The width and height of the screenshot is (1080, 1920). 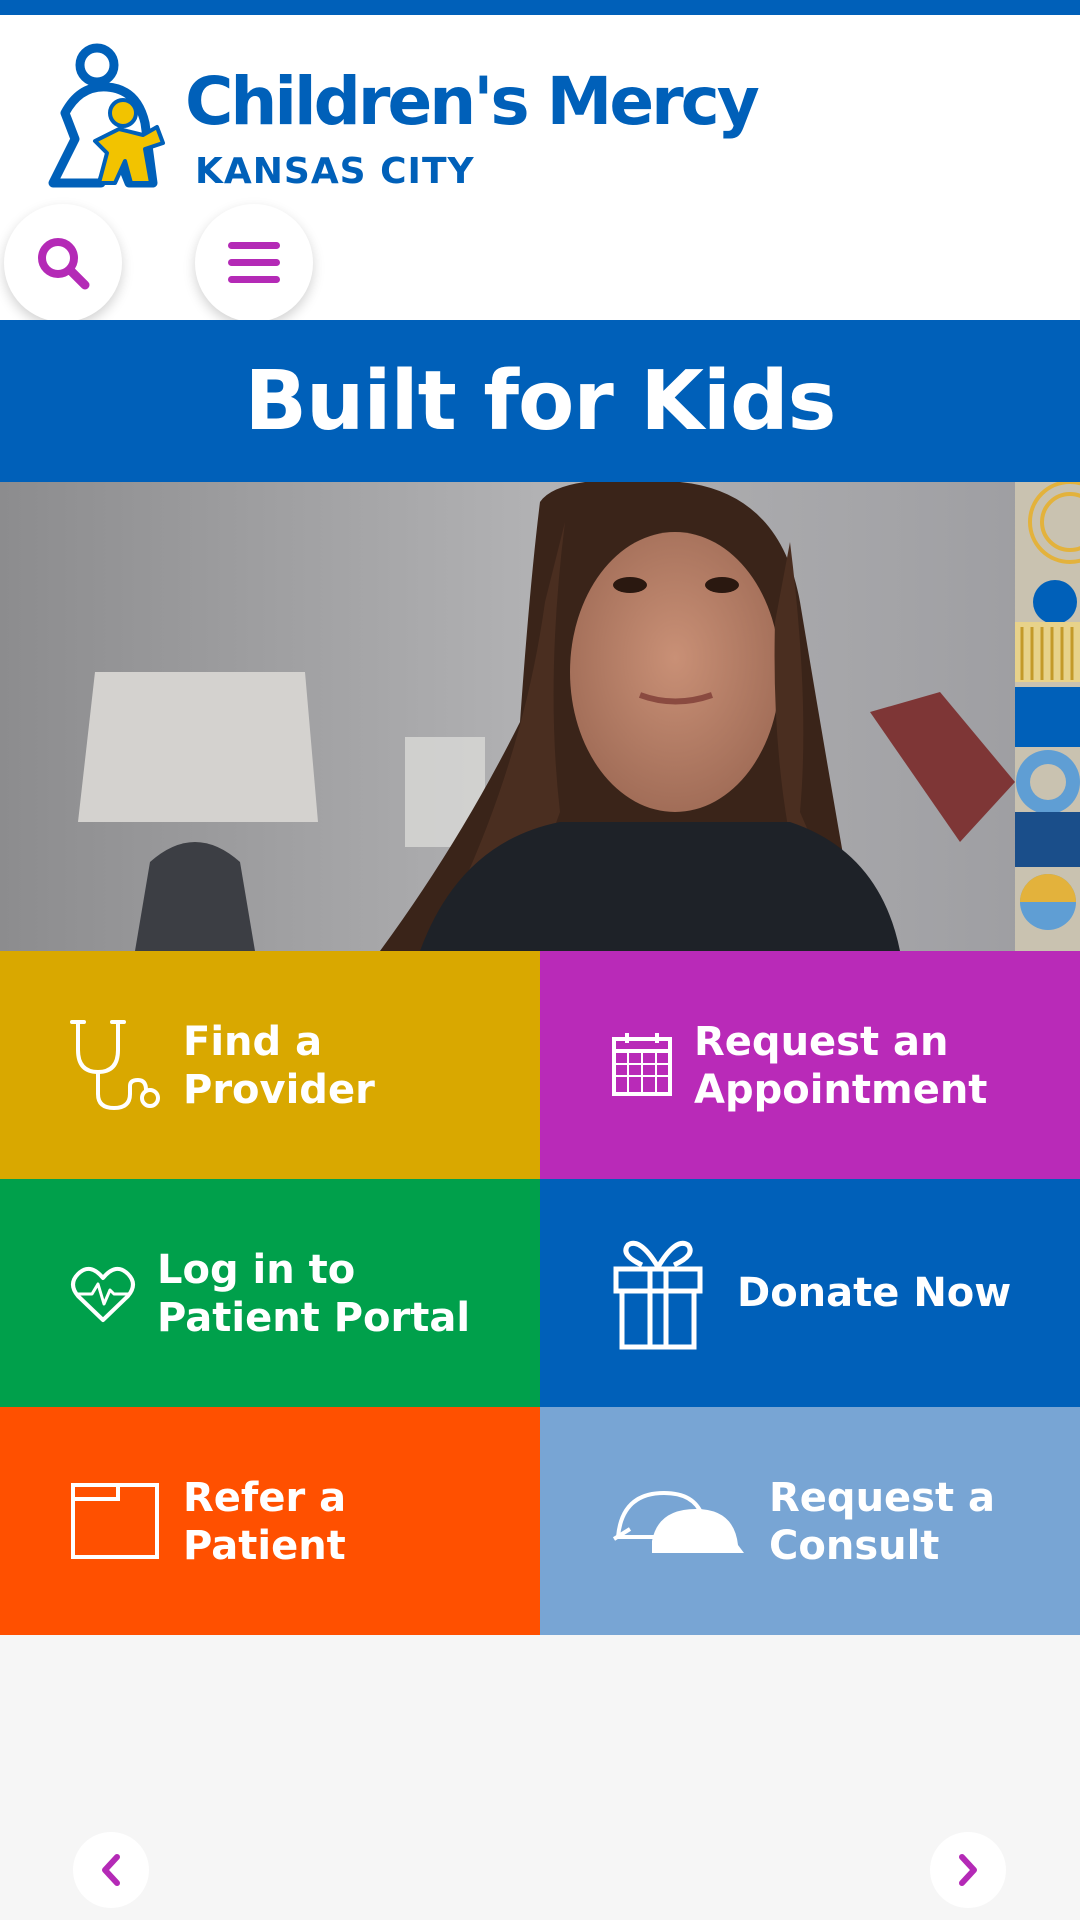 What do you see at coordinates (821, 1042) in the screenshot?
I see `request-appointment-label-line1: Request an` at bounding box center [821, 1042].